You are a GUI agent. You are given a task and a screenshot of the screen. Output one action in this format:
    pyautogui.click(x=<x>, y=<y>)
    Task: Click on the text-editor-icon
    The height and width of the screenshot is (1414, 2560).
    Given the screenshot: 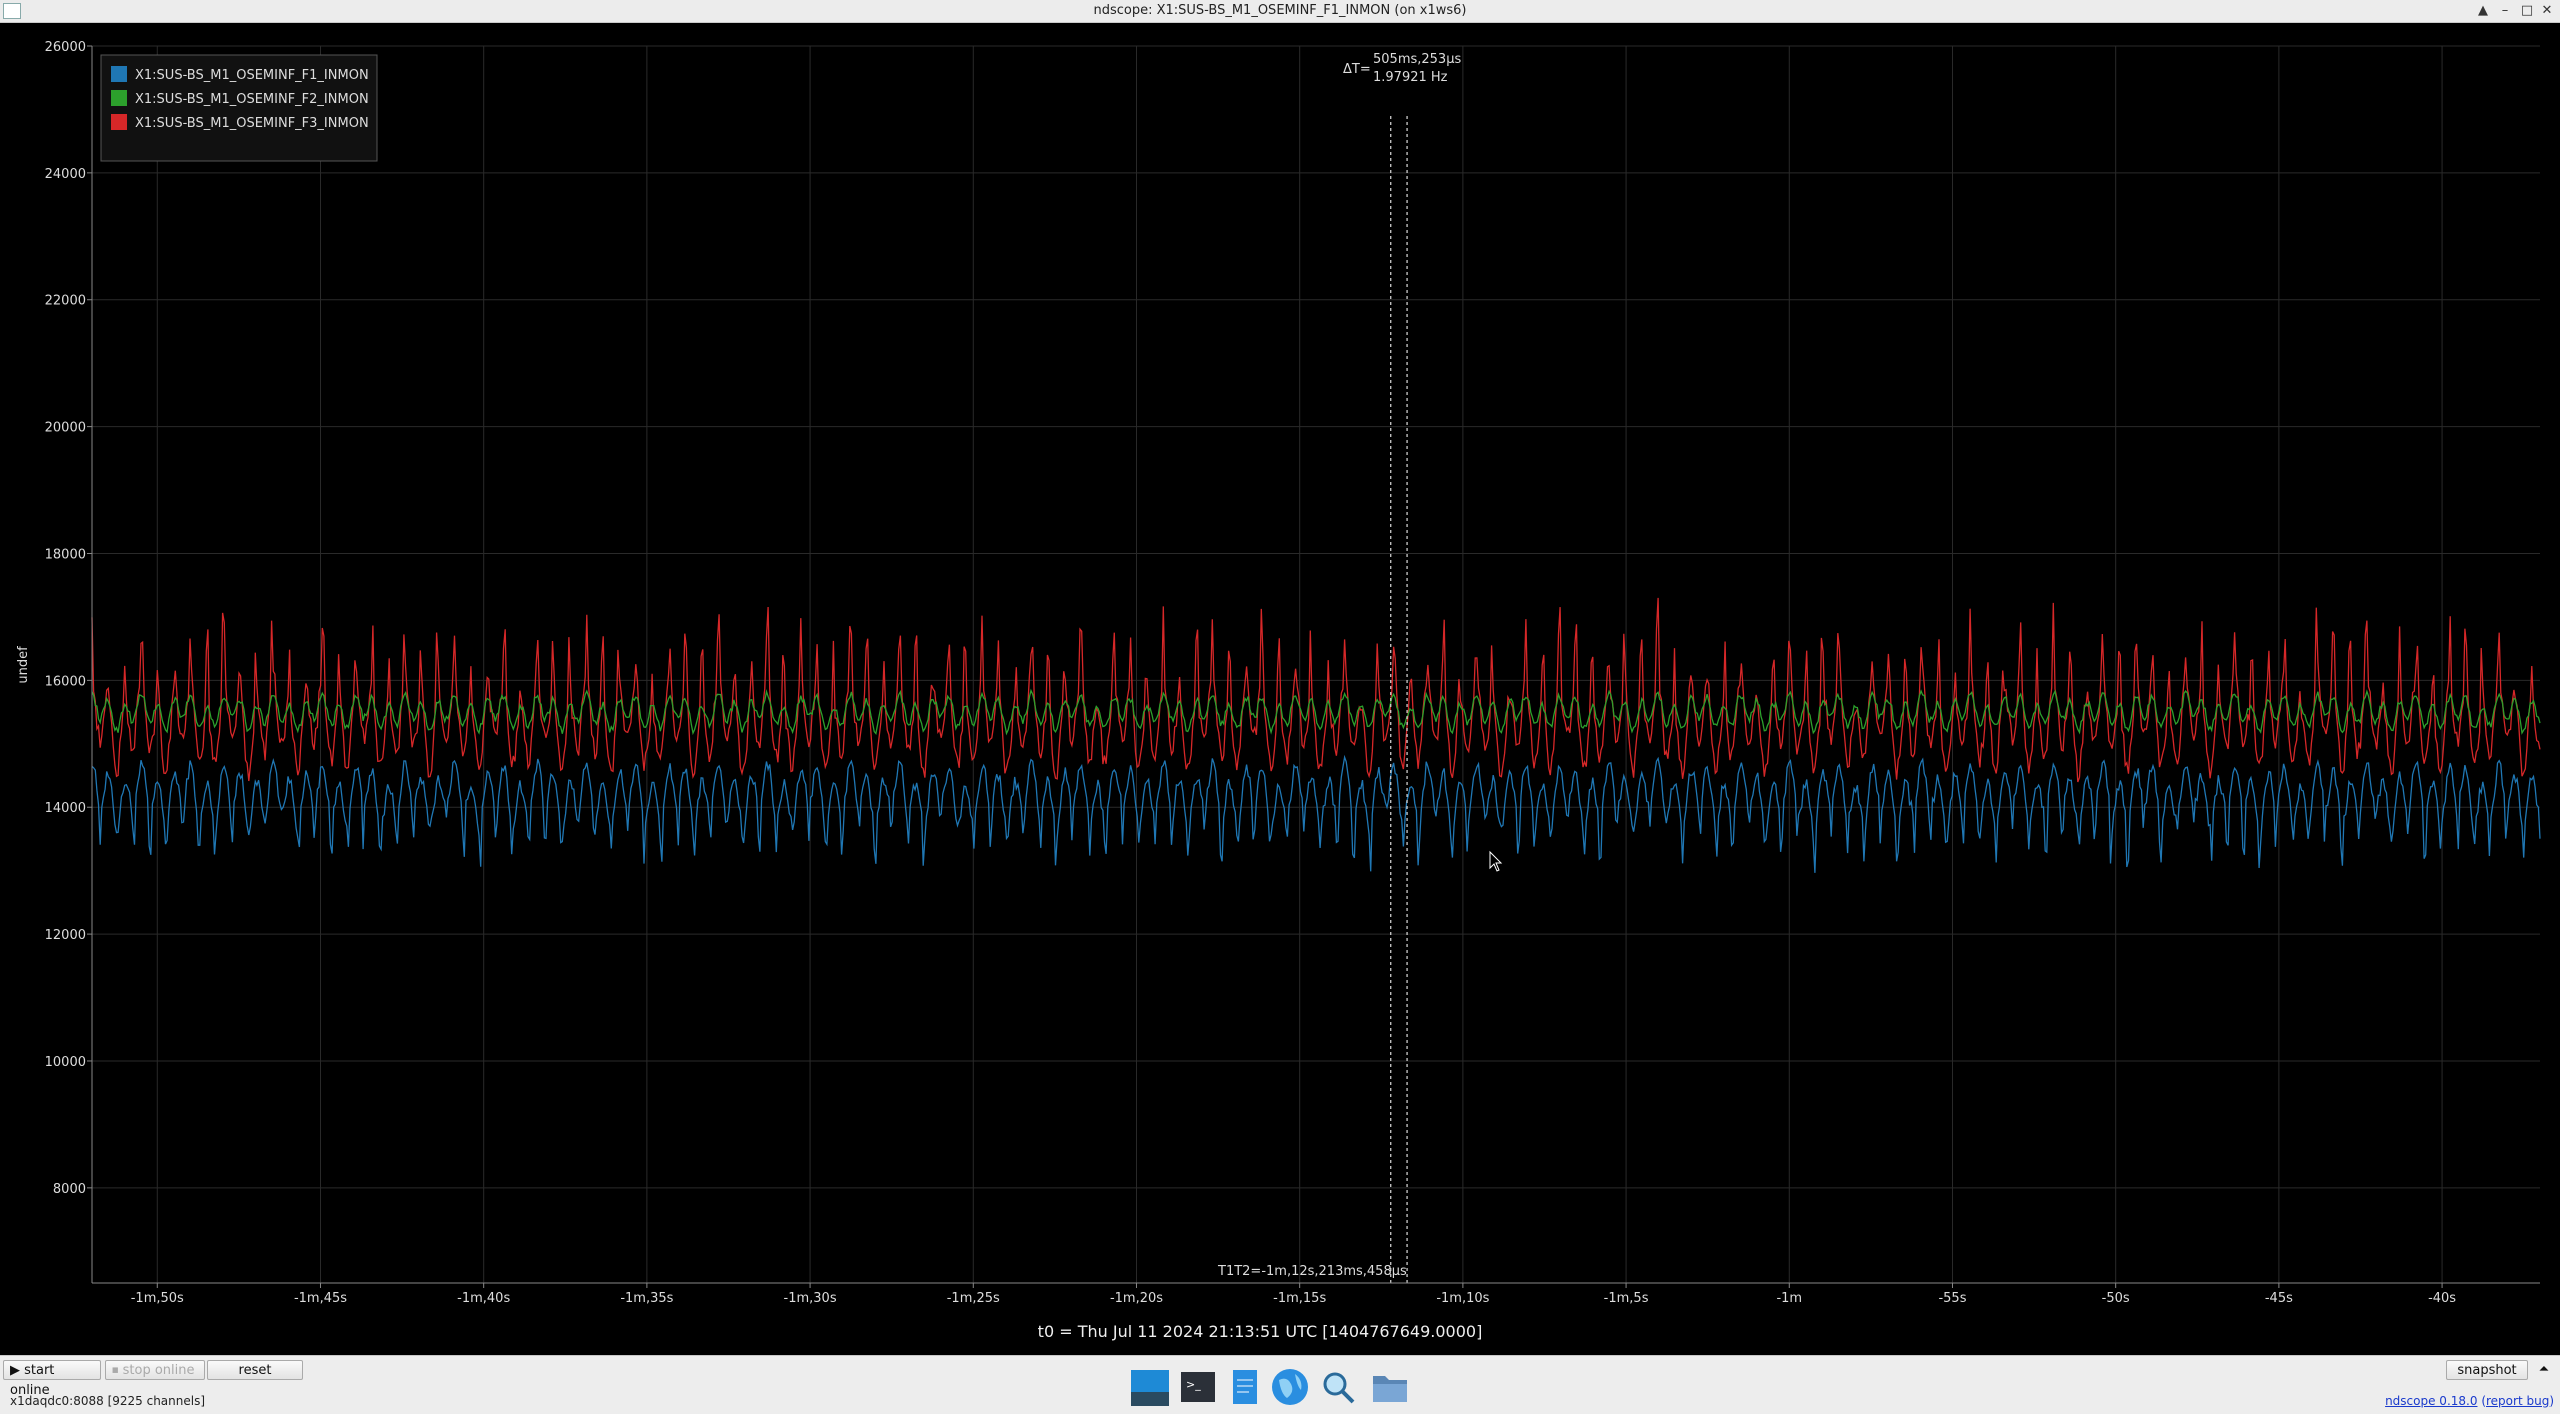 What is the action you would take?
    pyautogui.click(x=1244, y=1387)
    